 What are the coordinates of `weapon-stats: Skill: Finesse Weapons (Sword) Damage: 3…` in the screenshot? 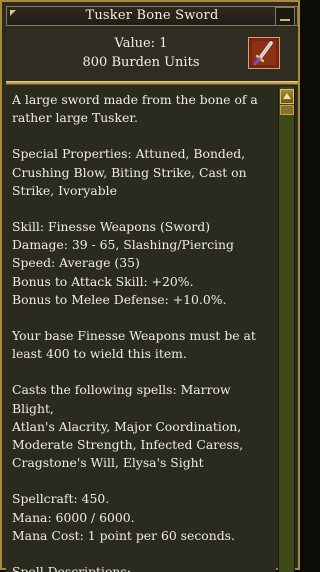 It's located at (142, 263).